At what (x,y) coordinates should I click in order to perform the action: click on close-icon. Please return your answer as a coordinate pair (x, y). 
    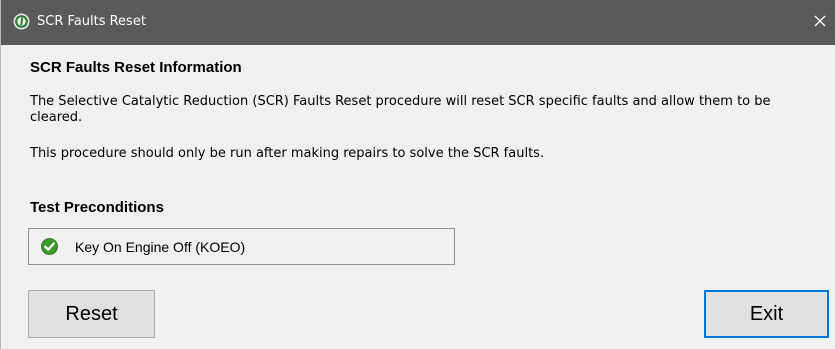
    Looking at the image, I should click on (820, 23).